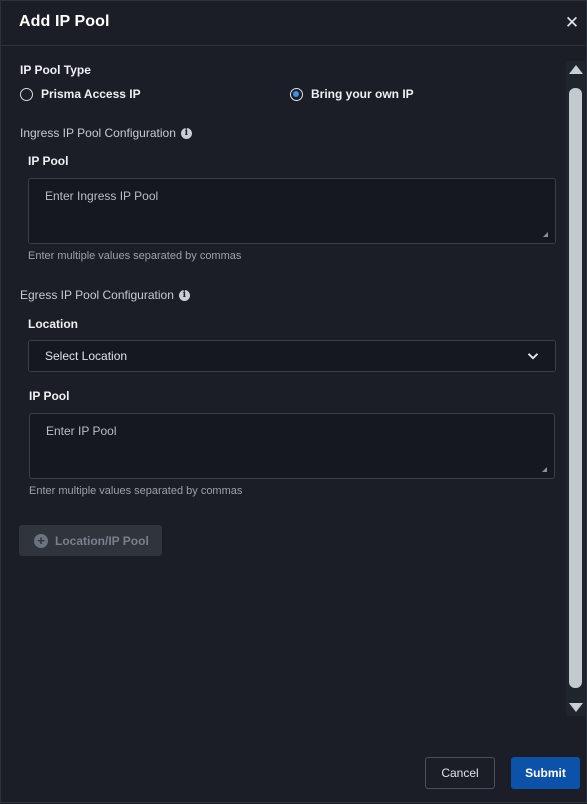 The height and width of the screenshot is (804, 587). Describe the element at coordinates (296, 94) in the screenshot. I see `radio-button-checked` at that location.